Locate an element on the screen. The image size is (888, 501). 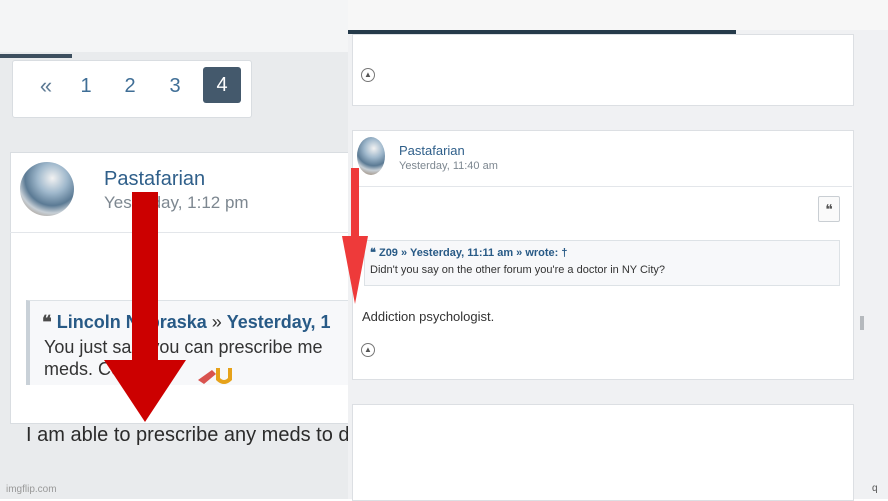
quote-header: ❝ Z09 » Yesterday, 11:11 am » wrote: † is located at coordinates (469, 252).